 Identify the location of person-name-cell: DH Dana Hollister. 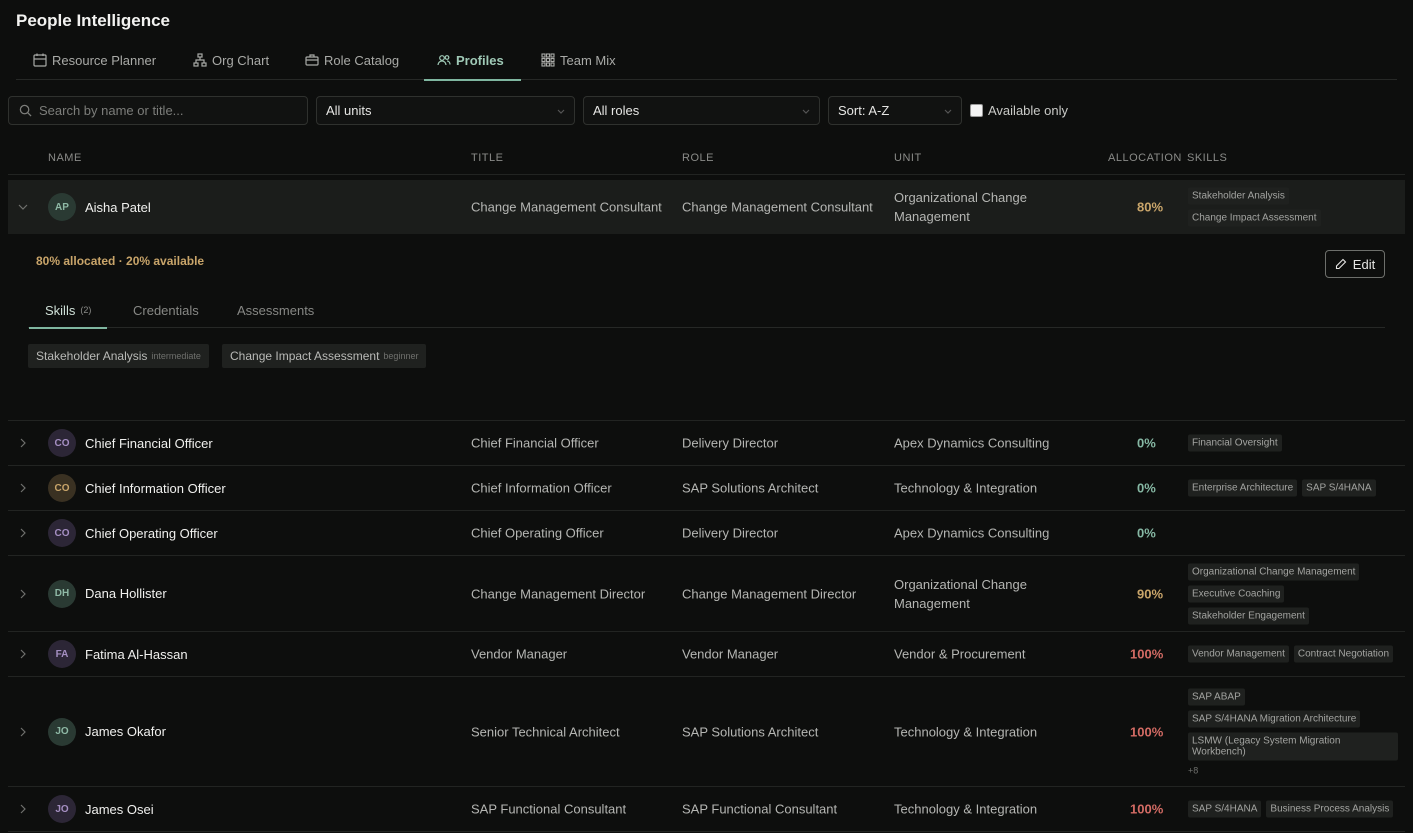
(107, 593).